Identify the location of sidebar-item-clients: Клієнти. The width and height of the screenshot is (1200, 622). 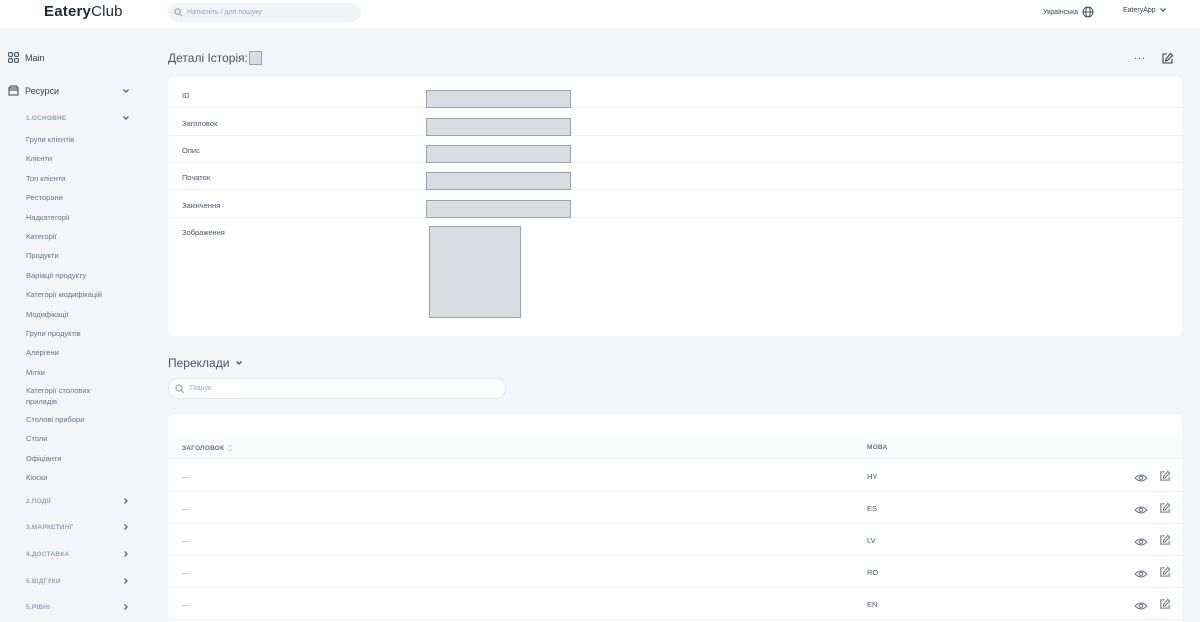
(81, 158).